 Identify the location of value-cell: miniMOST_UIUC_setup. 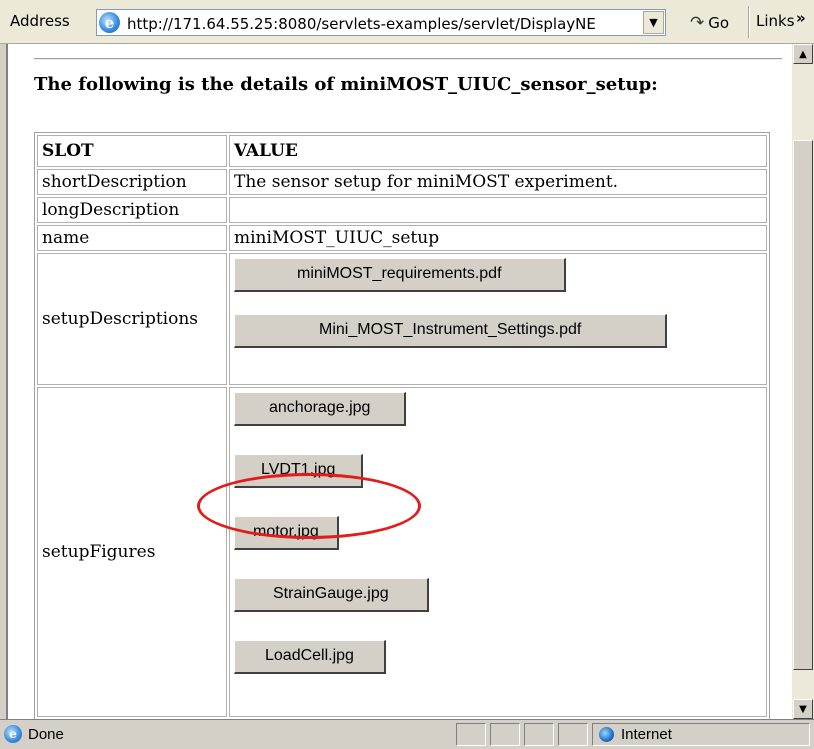
(498, 238).